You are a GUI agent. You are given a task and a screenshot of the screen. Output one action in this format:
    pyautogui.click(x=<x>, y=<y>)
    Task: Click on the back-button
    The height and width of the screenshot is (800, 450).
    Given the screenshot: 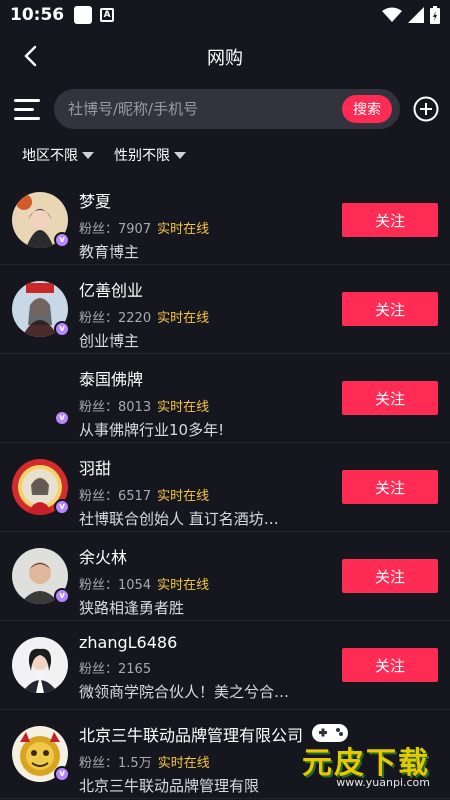 What is the action you would take?
    pyautogui.click(x=30, y=56)
    